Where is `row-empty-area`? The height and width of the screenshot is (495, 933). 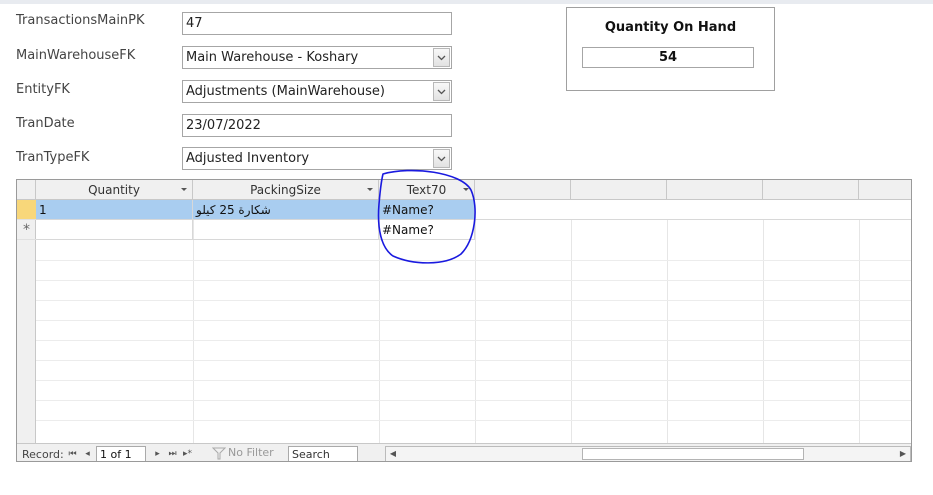
row-empty-area is located at coordinates (693, 210).